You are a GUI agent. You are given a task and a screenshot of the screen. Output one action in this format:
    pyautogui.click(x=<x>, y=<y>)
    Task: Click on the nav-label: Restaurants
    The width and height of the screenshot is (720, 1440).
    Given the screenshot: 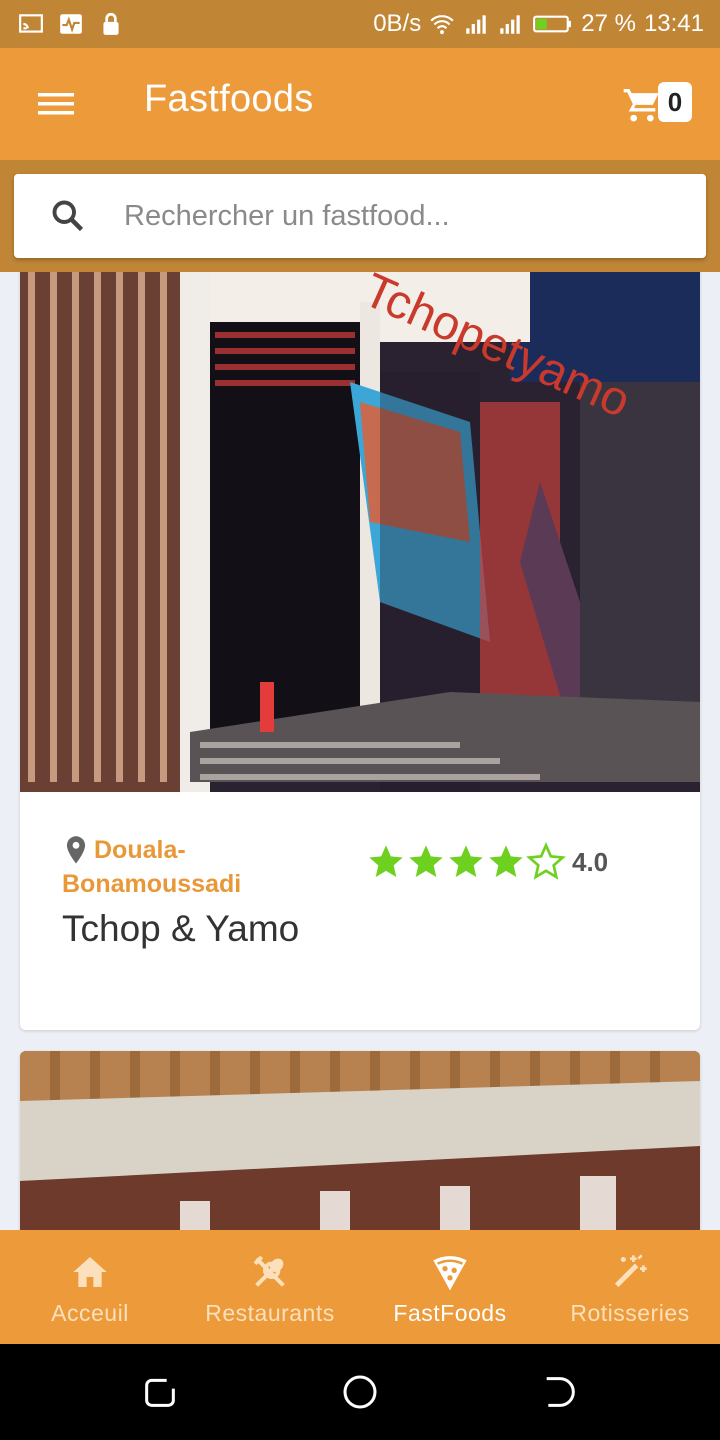 What is the action you would take?
    pyautogui.click(x=270, y=1313)
    